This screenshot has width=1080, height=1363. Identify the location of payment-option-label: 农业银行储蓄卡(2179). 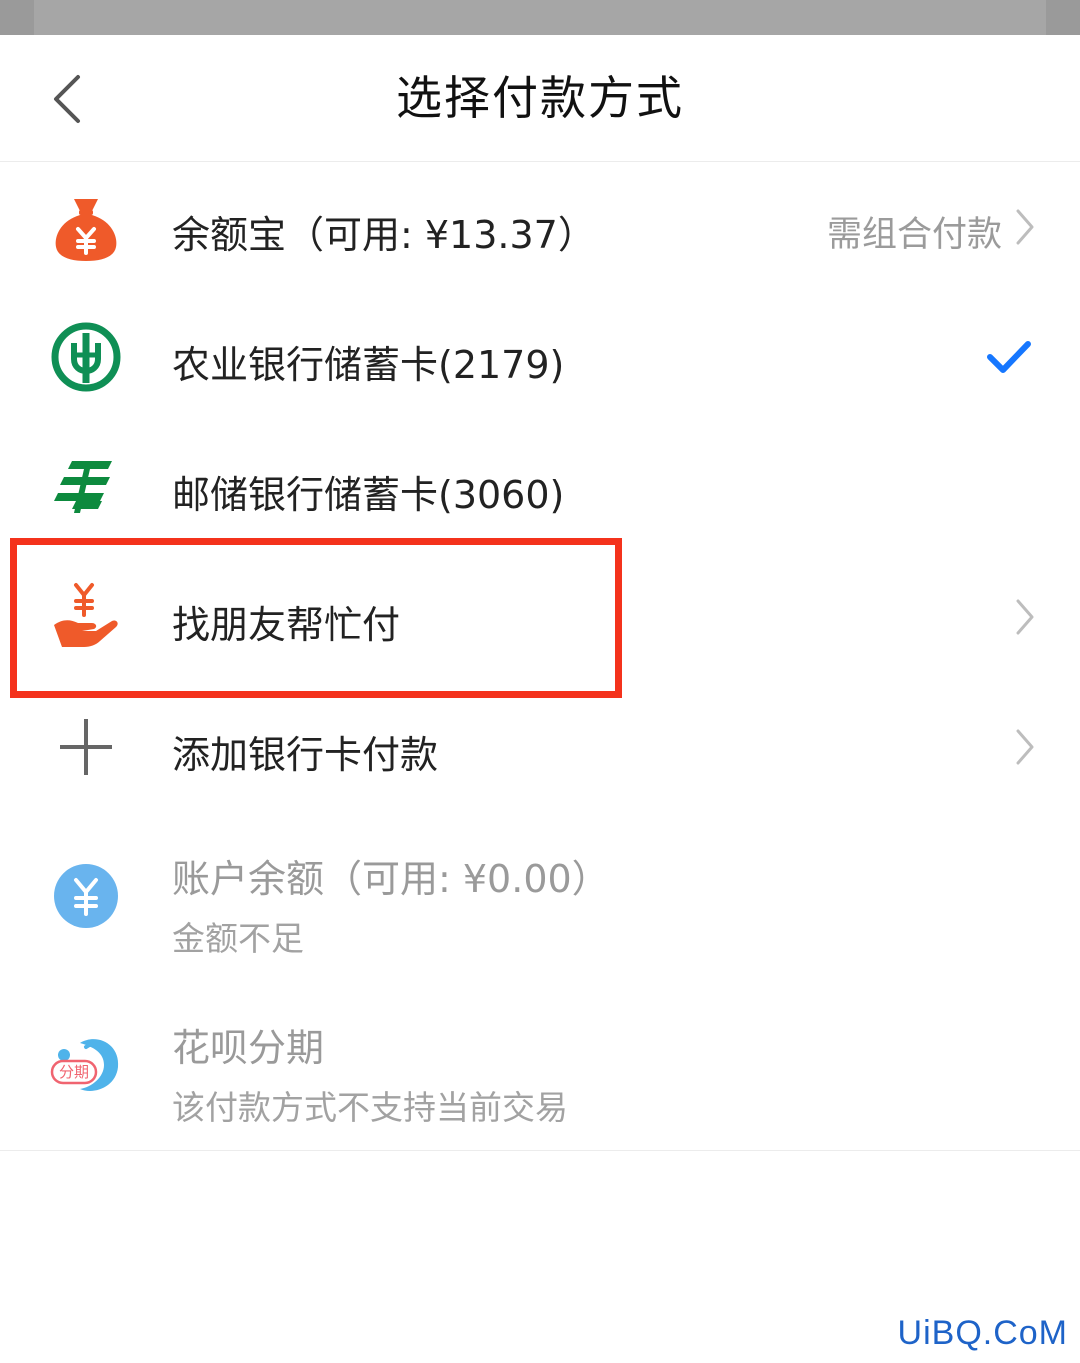
(368, 365).